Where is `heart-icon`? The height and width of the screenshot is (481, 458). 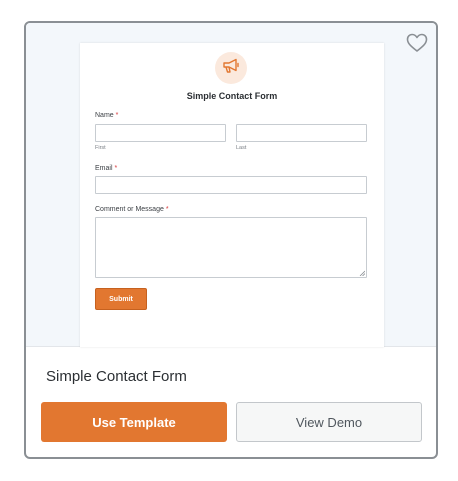
heart-icon is located at coordinates (417, 43).